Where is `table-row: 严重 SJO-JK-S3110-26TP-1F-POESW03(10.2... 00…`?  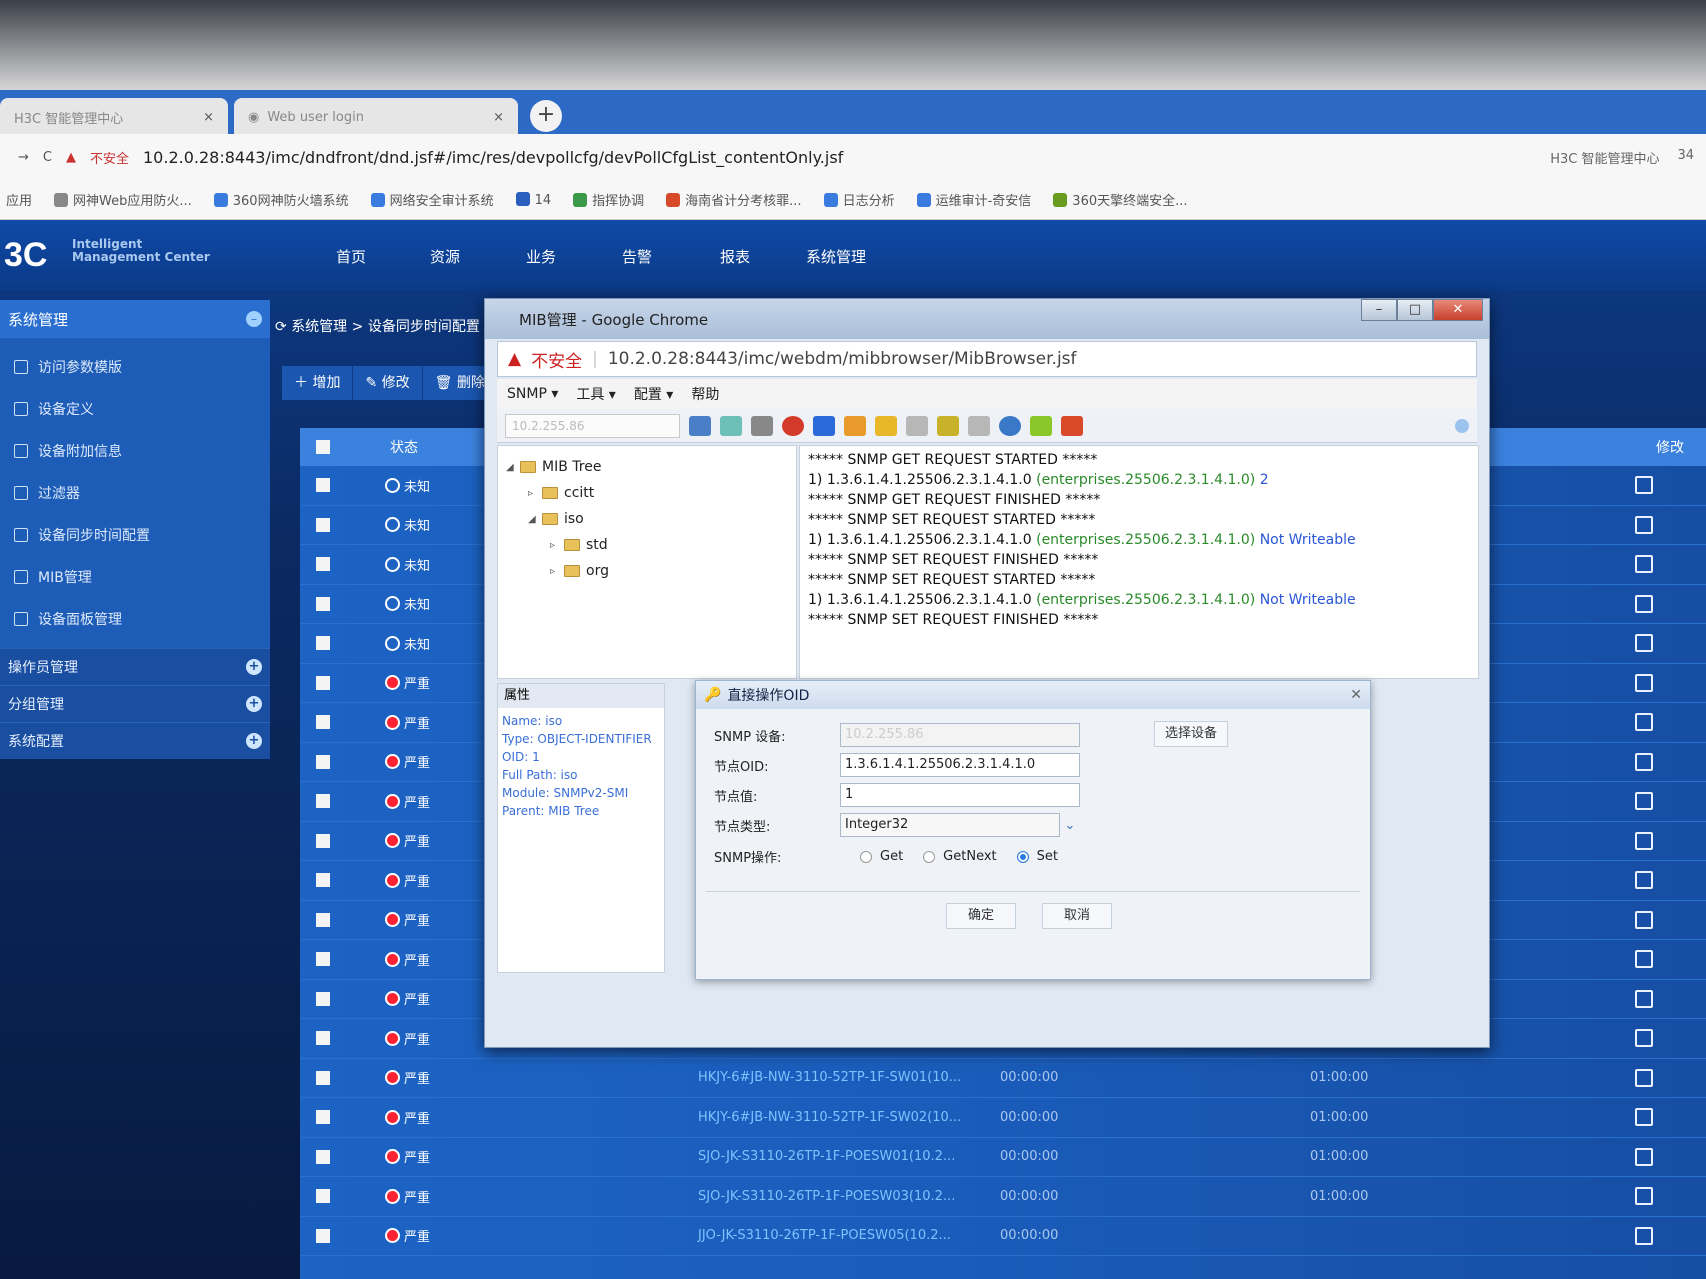 table-row: 严重 SJO-JK-S3110-26TP-1F-POESW03(10.2... 00… is located at coordinates (1003, 1197).